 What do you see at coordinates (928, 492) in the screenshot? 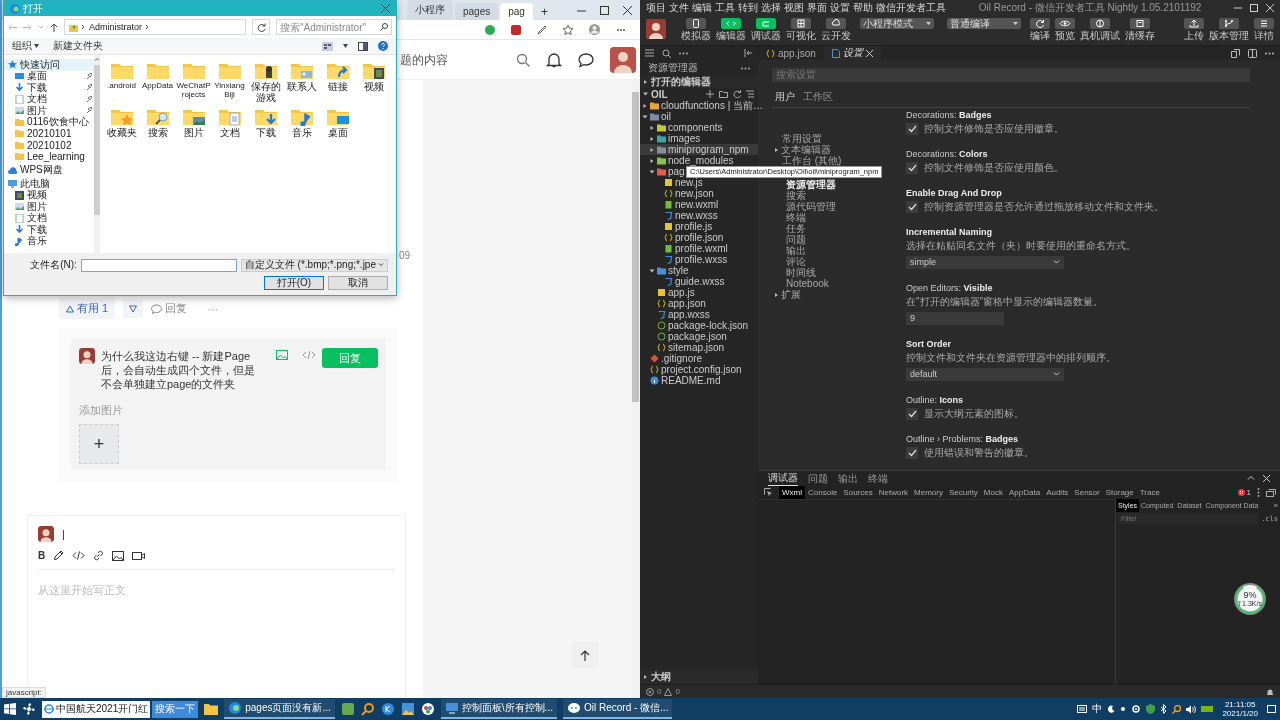
I see `devtools-tab: Memory` at bounding box center [928, 492].